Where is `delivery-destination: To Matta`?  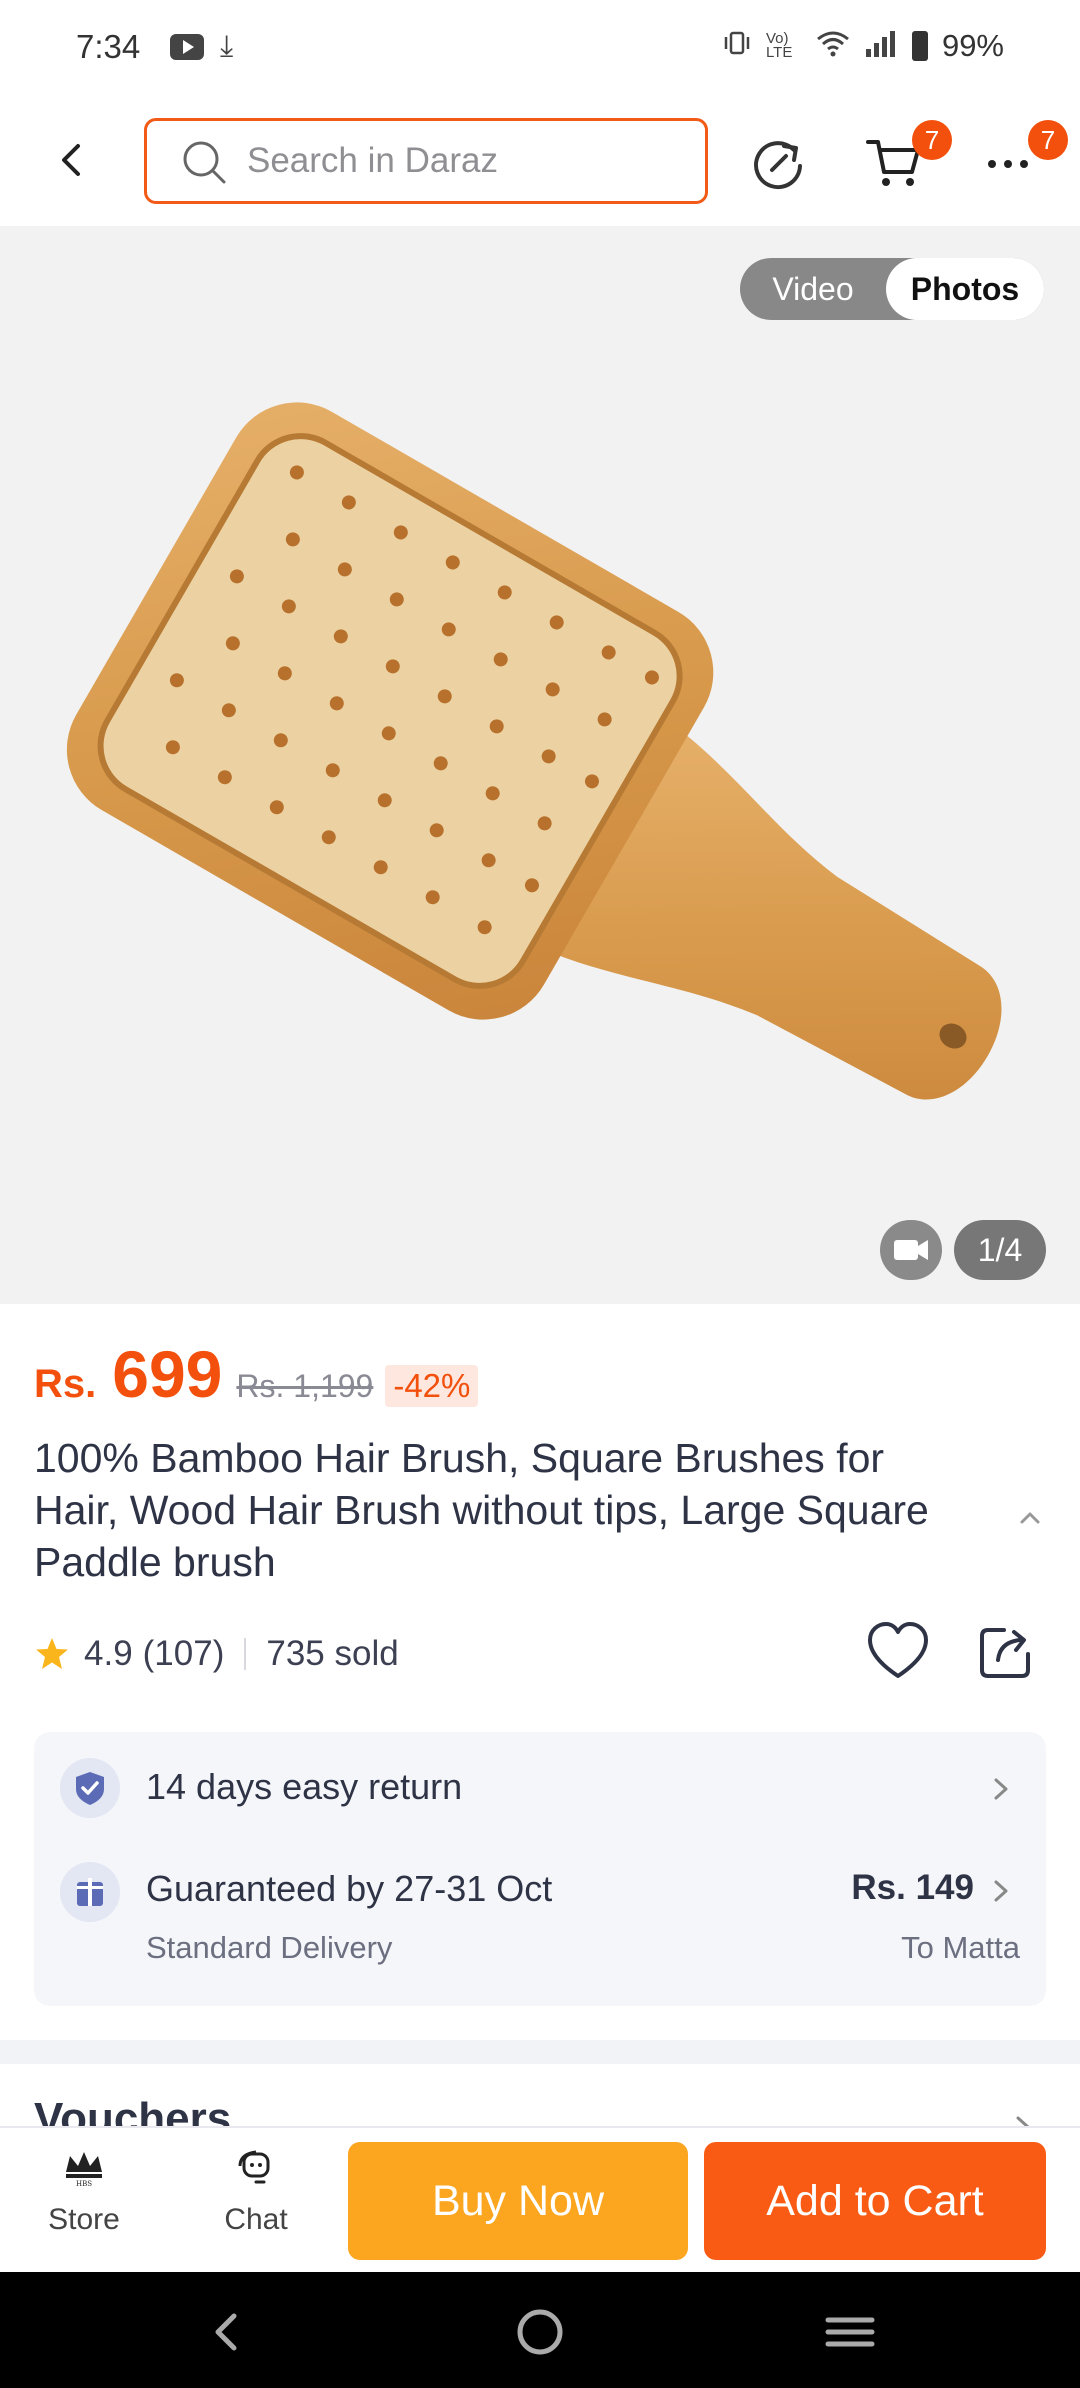
delivery-destination: To Matta is located at coordinates (960, 1947).